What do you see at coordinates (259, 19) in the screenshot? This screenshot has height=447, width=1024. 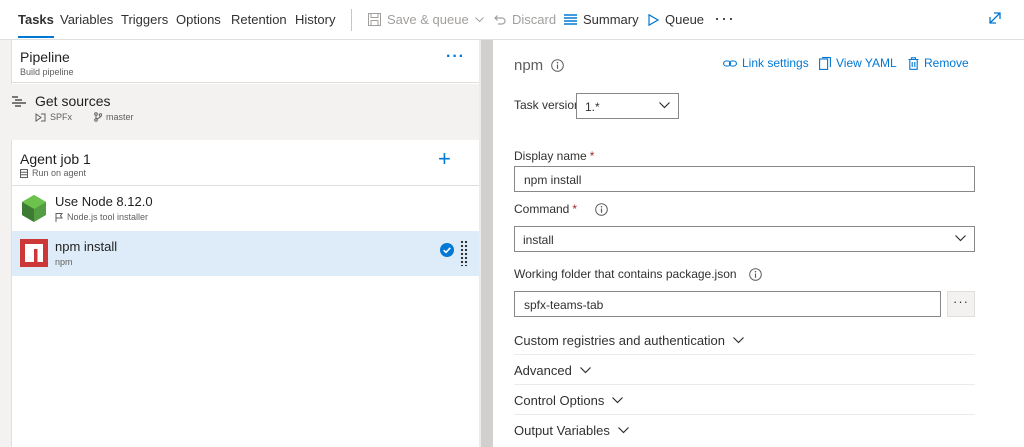 I see `tab-retention: Retention` at bounding box center [259, 19].